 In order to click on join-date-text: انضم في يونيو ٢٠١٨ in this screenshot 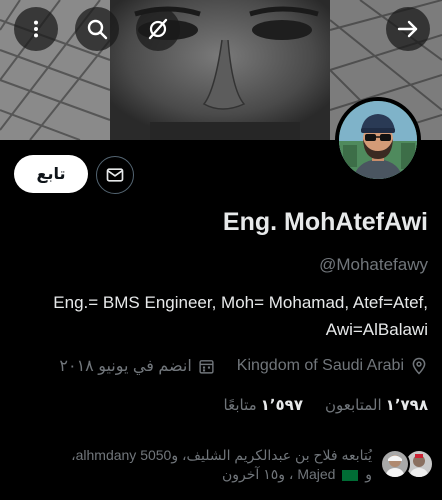, I will do `click(125, 366)`.